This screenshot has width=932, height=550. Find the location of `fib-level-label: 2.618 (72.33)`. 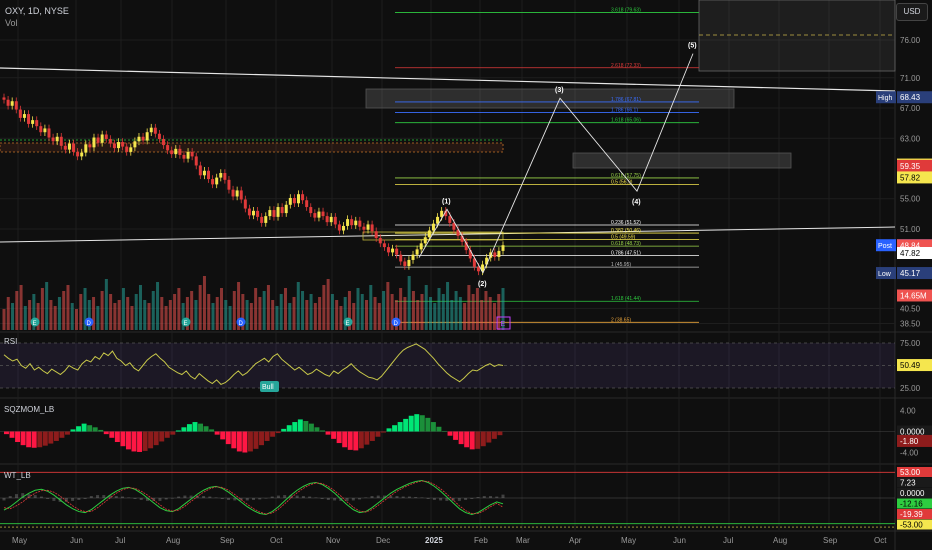

fib-level-label: 2.618 (72.33) is located at coordinates (626, 66).